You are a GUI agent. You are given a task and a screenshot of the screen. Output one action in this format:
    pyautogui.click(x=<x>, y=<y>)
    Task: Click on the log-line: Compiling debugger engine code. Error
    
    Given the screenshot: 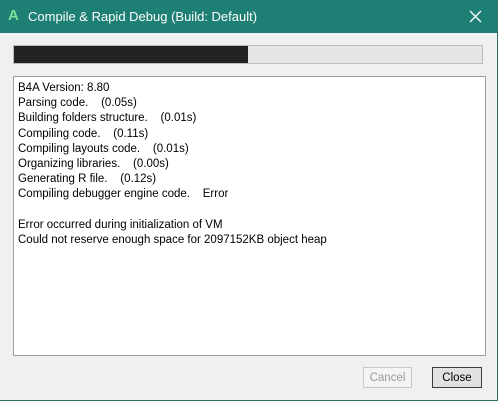 What is the action you would take?
    pyautogui.click(x=123, y=194)
    